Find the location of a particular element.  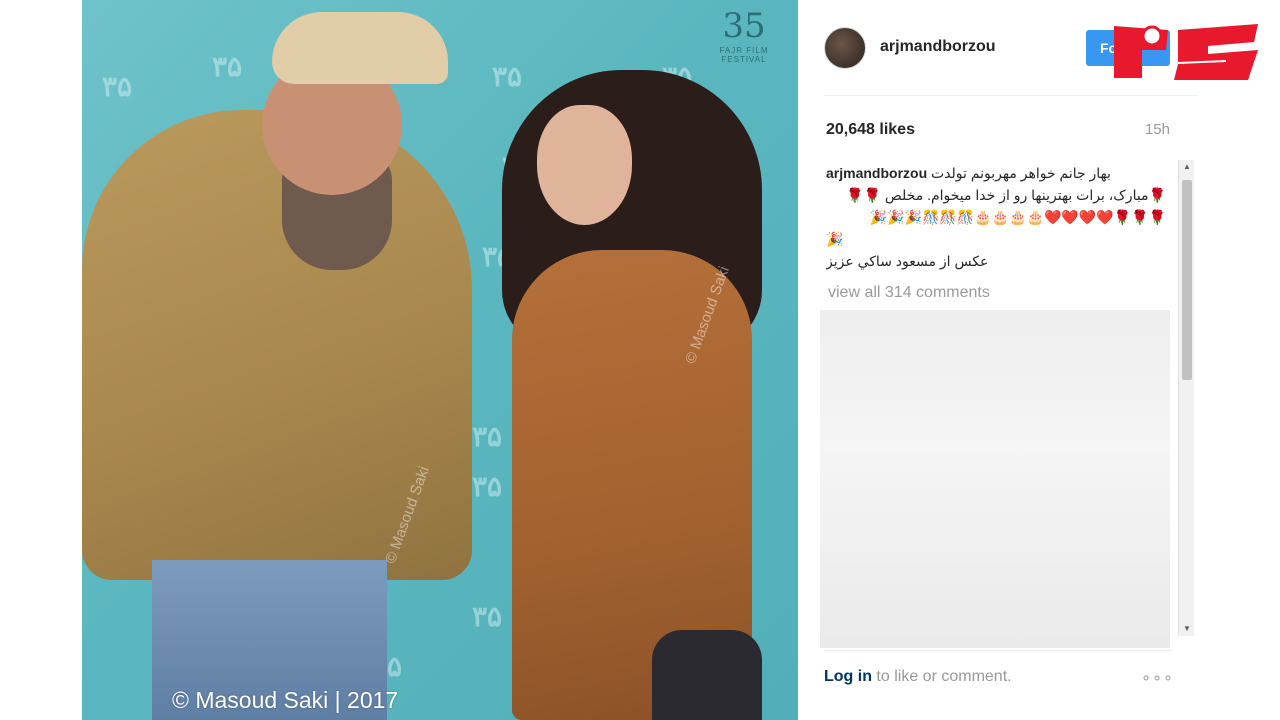

scroll-down-arrow-icon: ▼ is located at coordinates (1187, 629).